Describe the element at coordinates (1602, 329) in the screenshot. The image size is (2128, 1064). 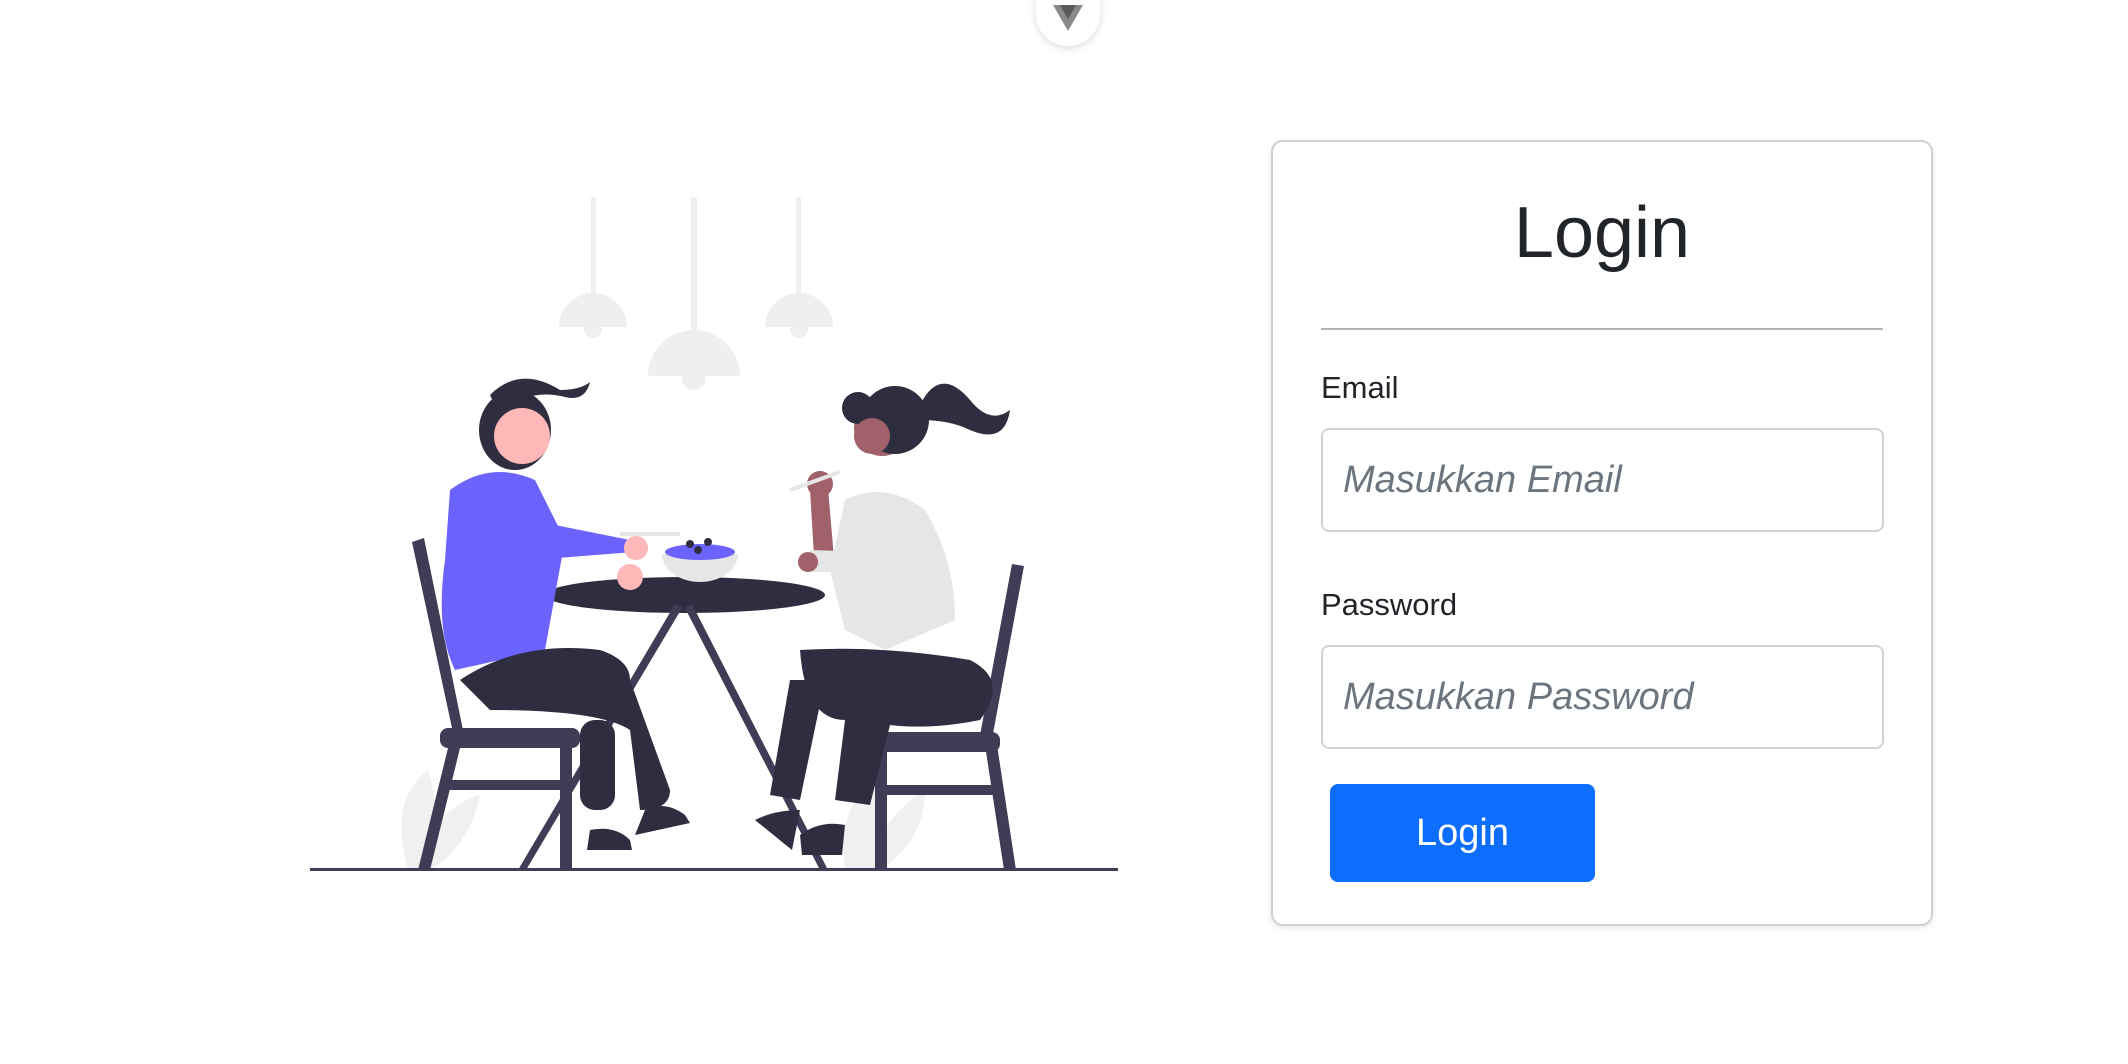
I see `title-divider` at that location.